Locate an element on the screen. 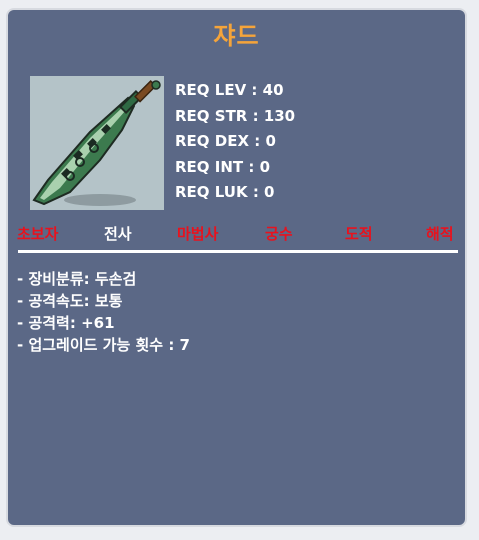 The image size is (479, 540). job-pirate: 해적 is located at coordinates (440, 234).